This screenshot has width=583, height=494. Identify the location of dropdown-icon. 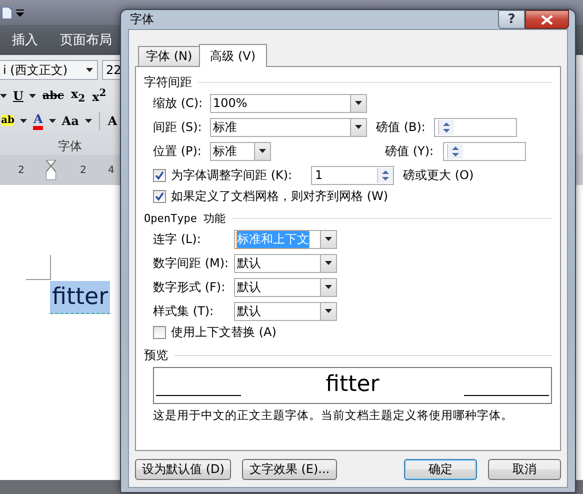
(20, 12).